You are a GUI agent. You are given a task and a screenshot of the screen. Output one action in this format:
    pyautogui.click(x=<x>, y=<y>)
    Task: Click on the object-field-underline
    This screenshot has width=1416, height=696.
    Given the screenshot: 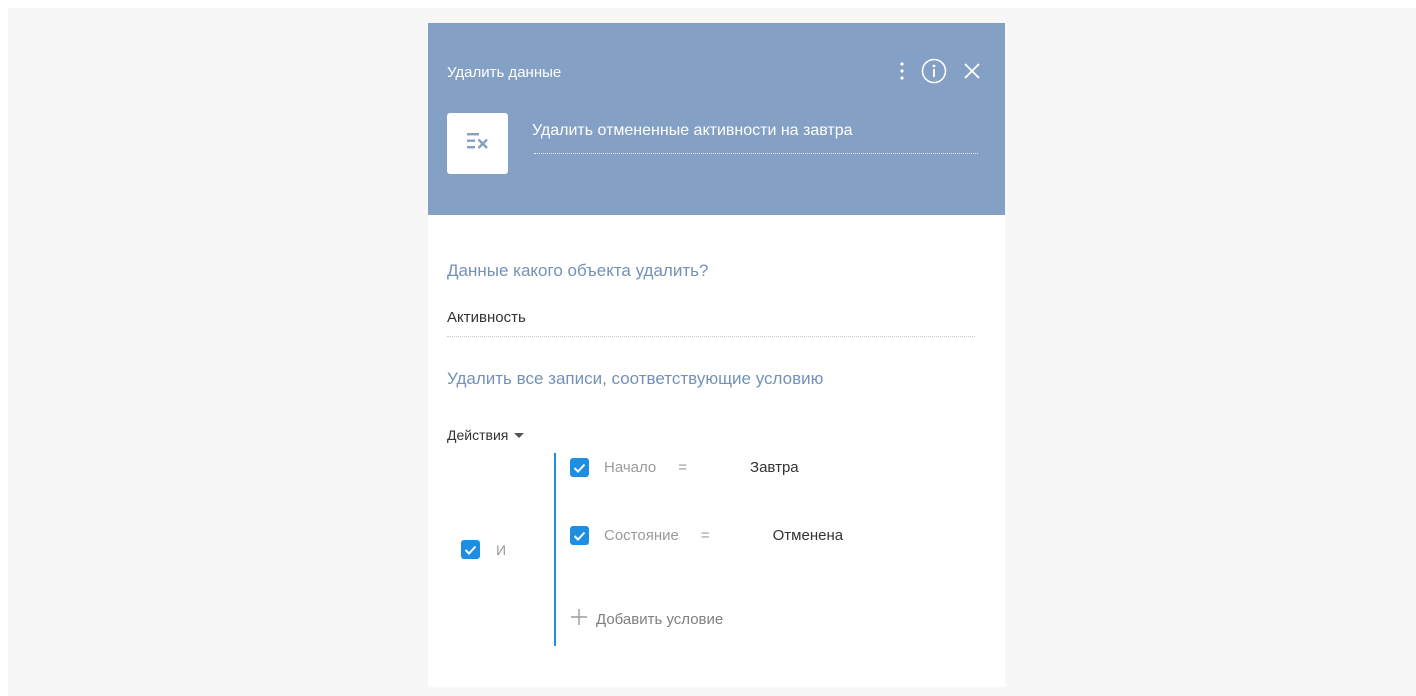 What is the action you would take?
    pyautogui.click(x=711, y=336)
    